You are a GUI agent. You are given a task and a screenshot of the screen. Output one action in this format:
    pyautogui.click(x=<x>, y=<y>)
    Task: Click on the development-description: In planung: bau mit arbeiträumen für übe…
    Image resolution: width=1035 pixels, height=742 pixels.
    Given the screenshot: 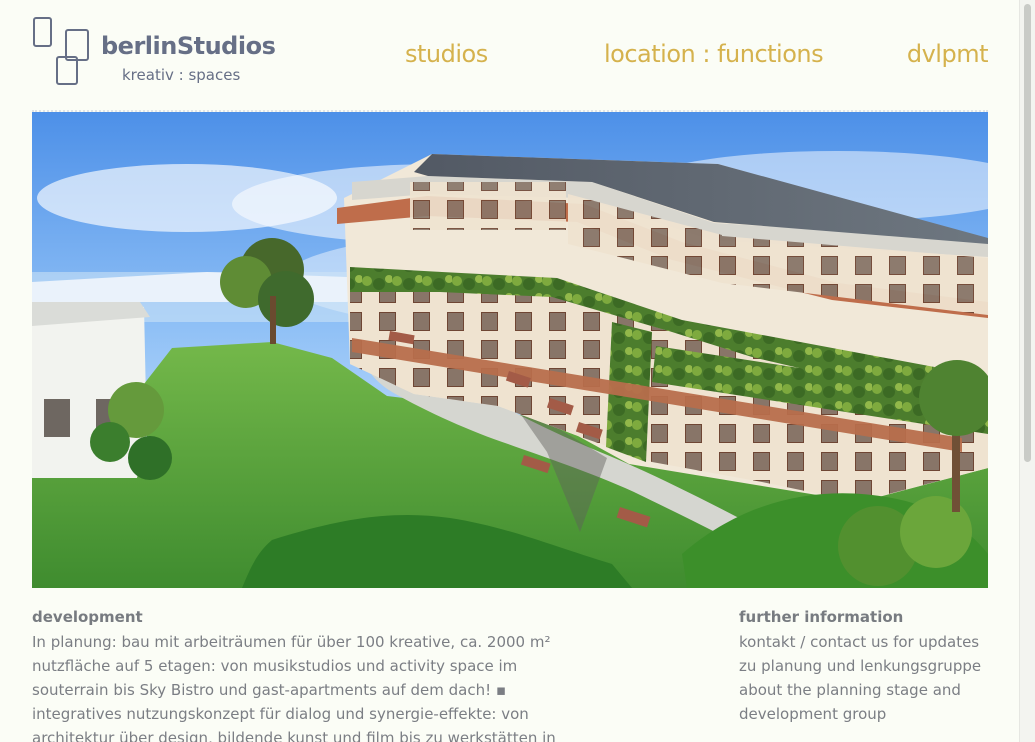 What is the action you would take?
    pyautogui.click(x=294, y=687)
    